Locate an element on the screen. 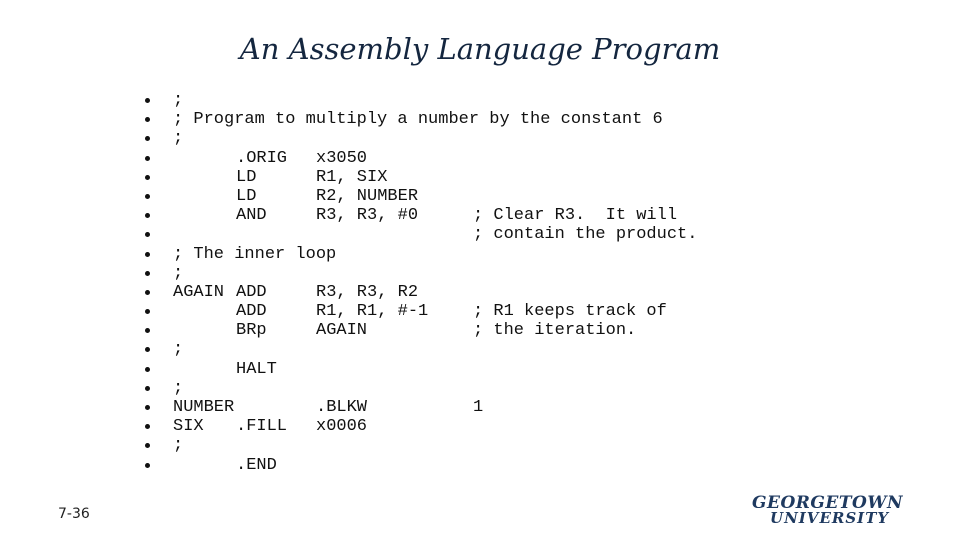 The image size is (960, 540). code-line: LD R2, NUMBER is located at coordinates (480, 196).